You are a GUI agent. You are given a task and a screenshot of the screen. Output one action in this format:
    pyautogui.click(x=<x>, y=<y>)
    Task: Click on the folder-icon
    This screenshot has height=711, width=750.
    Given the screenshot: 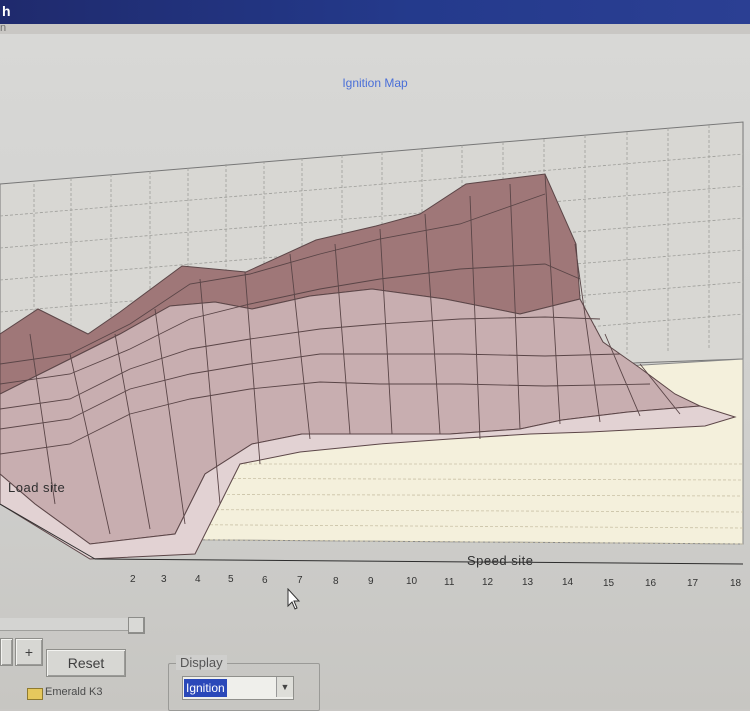 What is the action you would take?
    pyautogui.click(x=35, y=694)
    